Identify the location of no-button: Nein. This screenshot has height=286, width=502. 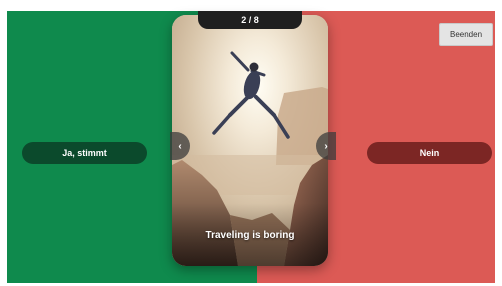
(429, 153).